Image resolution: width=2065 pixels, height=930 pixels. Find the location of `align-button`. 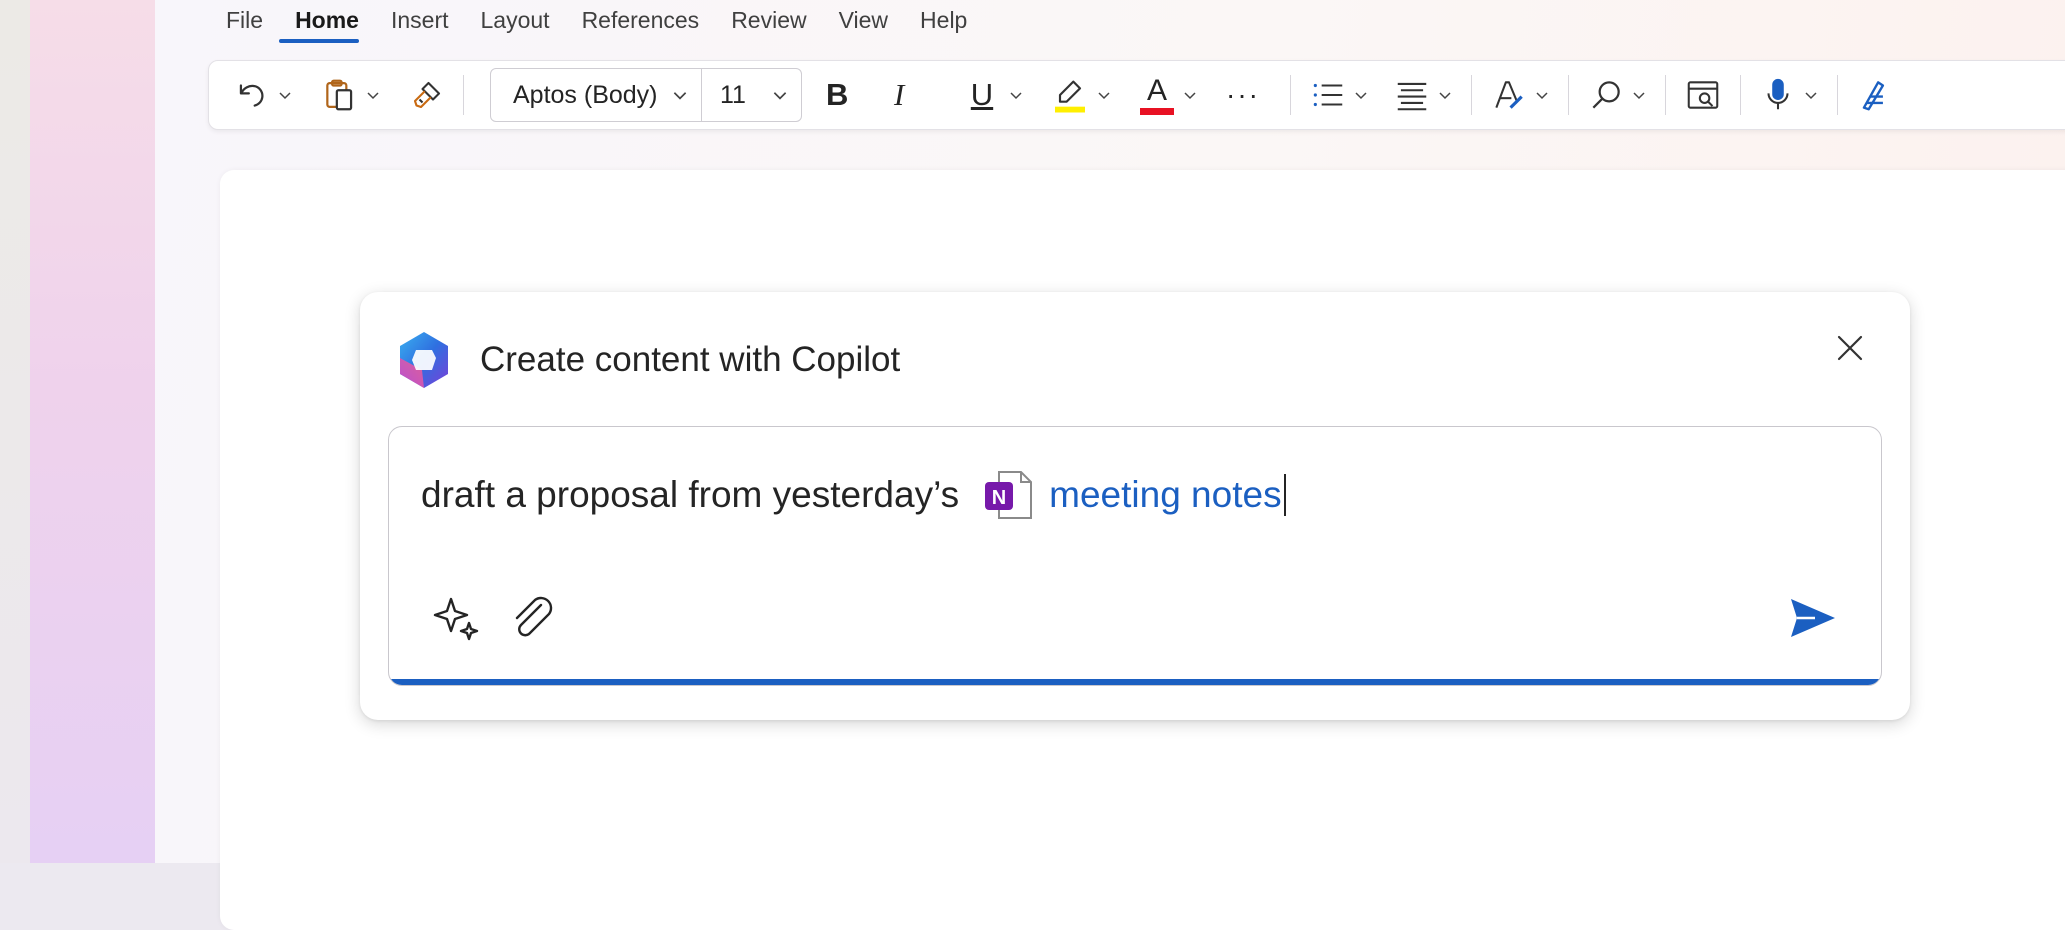

align-button is located at coordinates (1423, 95).